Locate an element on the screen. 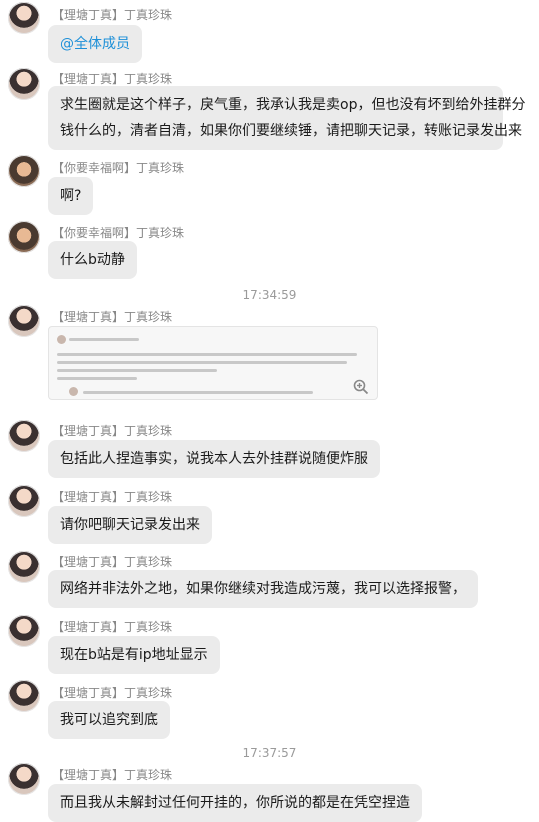 This screenshot has width=539, height=822. message-bubble: 包括此人捏造事实，说我本人去外挂群说随便炸服 is located at coordinates (214, 459).